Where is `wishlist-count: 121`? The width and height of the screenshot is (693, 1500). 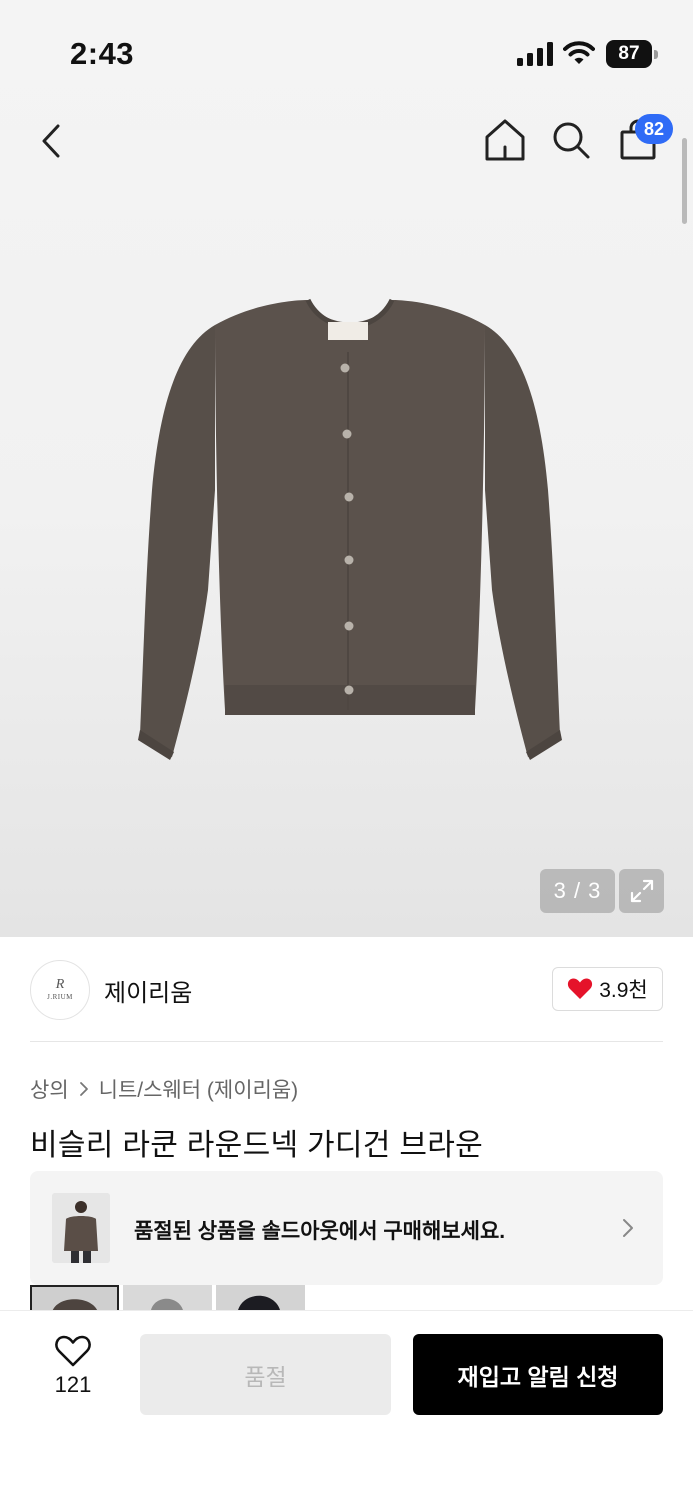
wishlist-count: 121 is located at coordinates (73, 1384).